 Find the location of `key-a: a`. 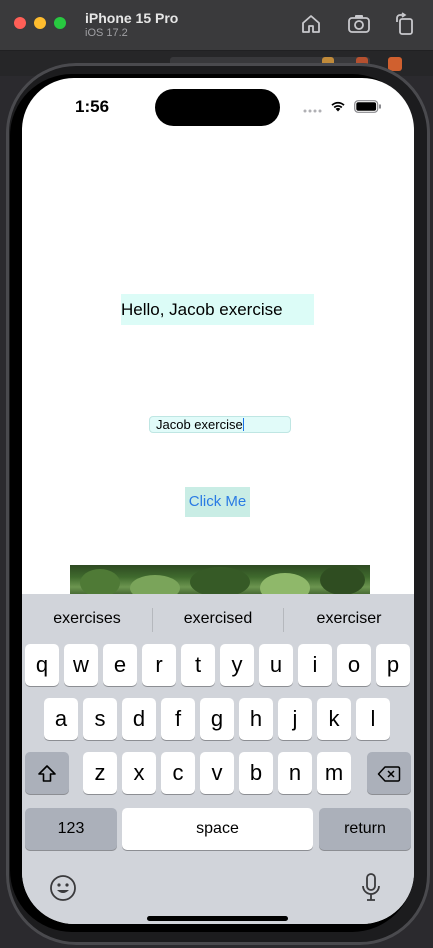

key-a: a is located at coordinates (61, 719).